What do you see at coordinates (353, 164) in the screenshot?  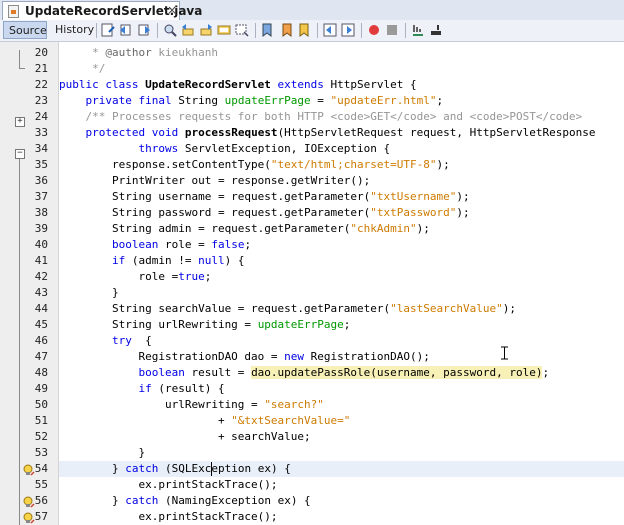 I see `code-token: "text/html;charset=UTF-8"` at bounding box center [353, 164].